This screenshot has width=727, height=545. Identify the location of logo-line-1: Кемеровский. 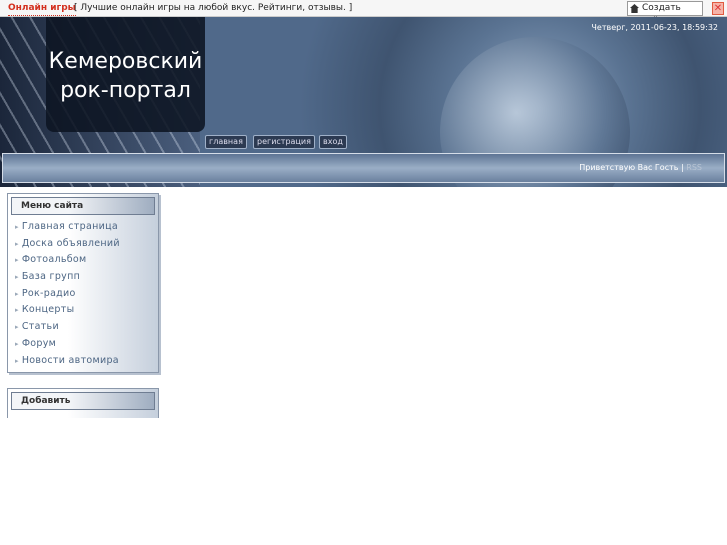
(125, 61).